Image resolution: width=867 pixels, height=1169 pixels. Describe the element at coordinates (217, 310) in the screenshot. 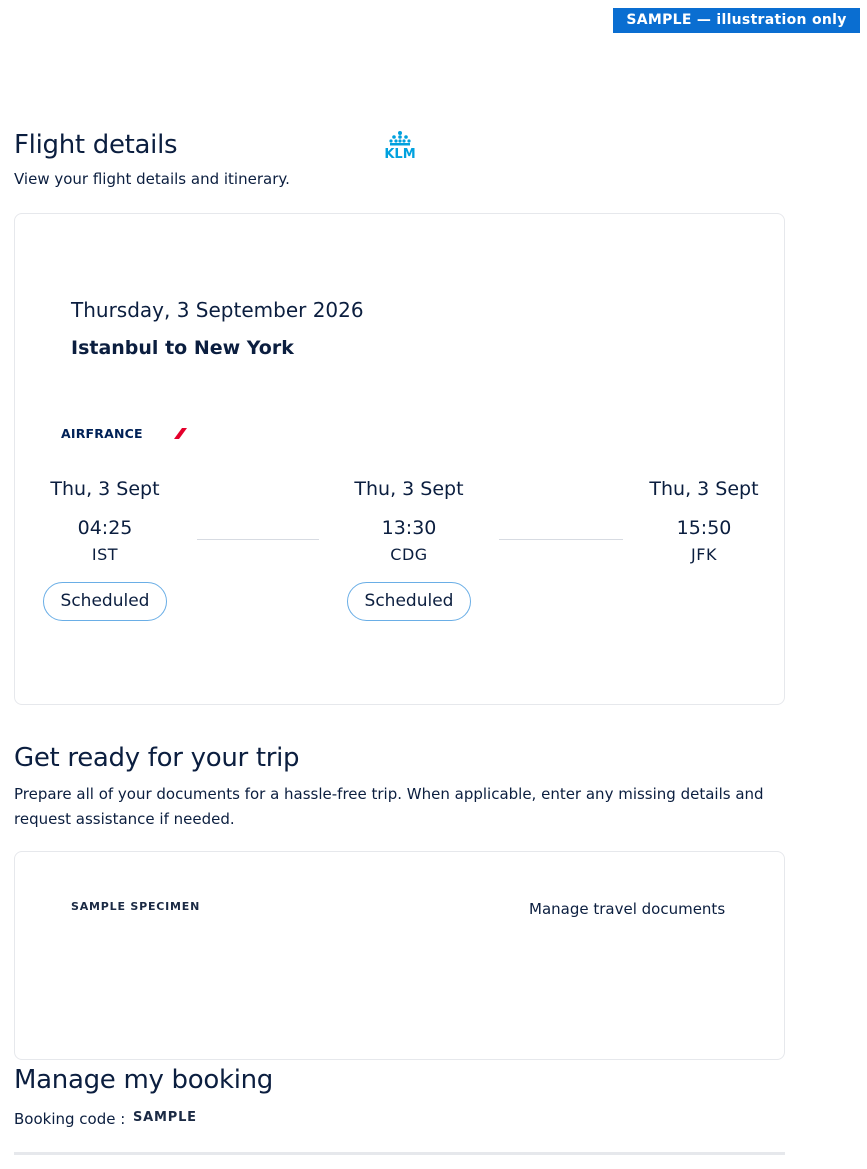

I see `flight-date: Thursday, 3 September 2026` at that location.